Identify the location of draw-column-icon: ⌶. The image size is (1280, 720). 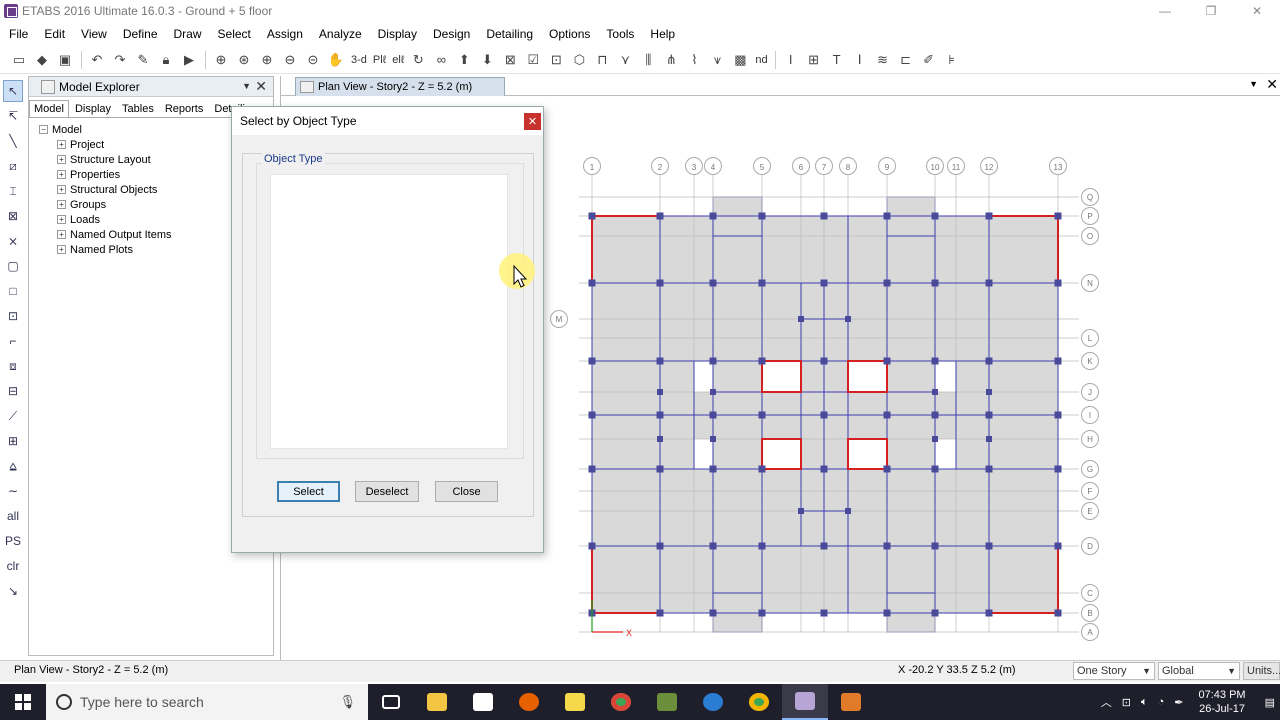
(13, 191).